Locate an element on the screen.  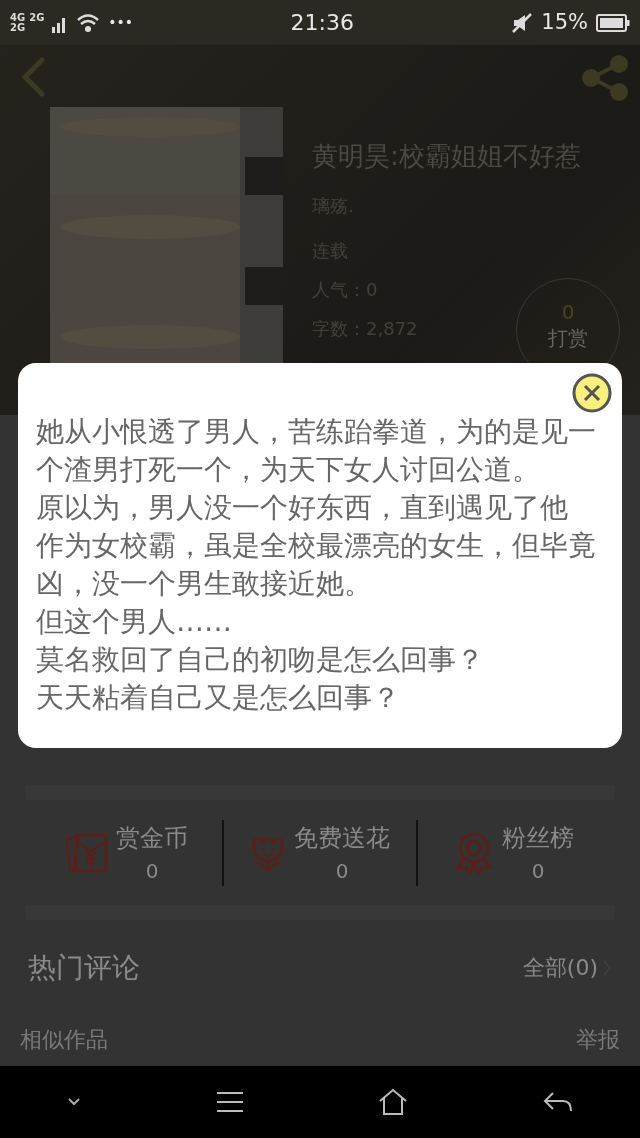
home-icon is located at coordinates (393, 1102).